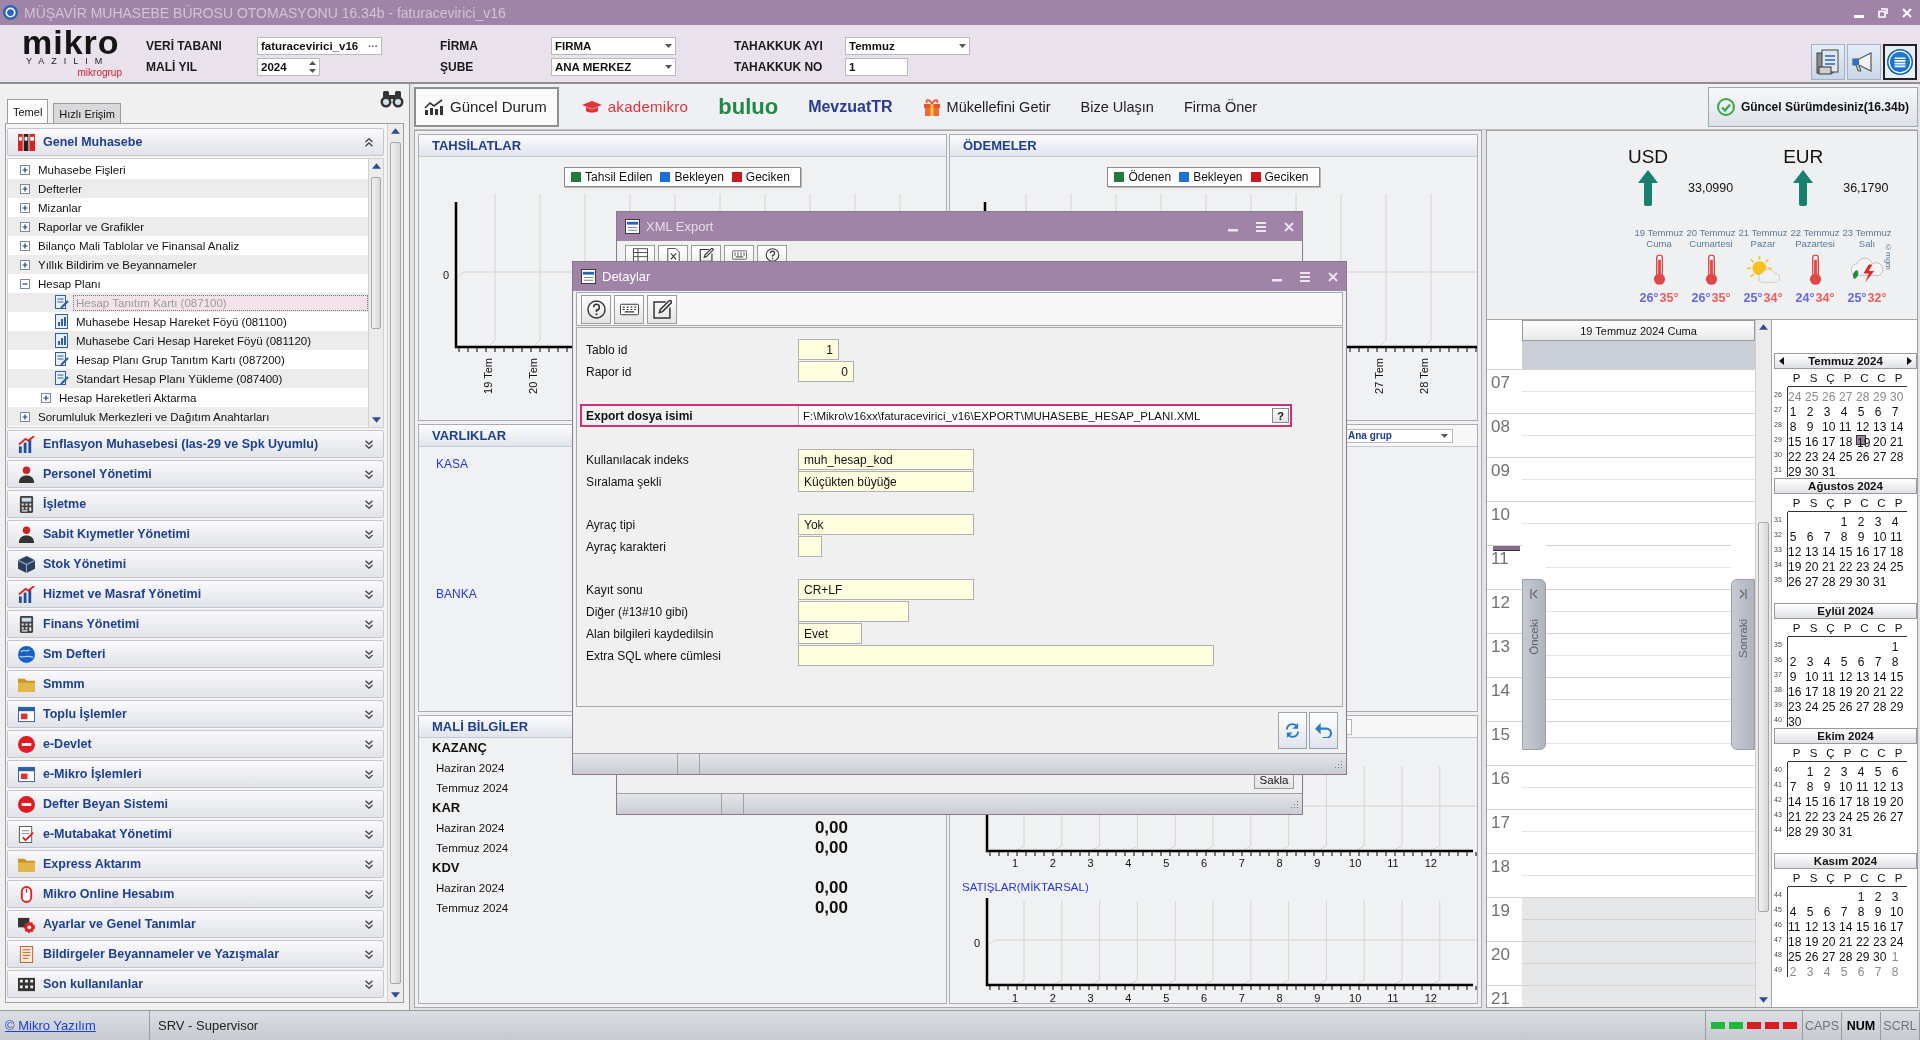 The image size is (1920, 1040). What do you see at coordinates (195, 804) in the screenshot?
I see `section-header: Defter Beyan Sistemi` at bounding box center [195, 804].